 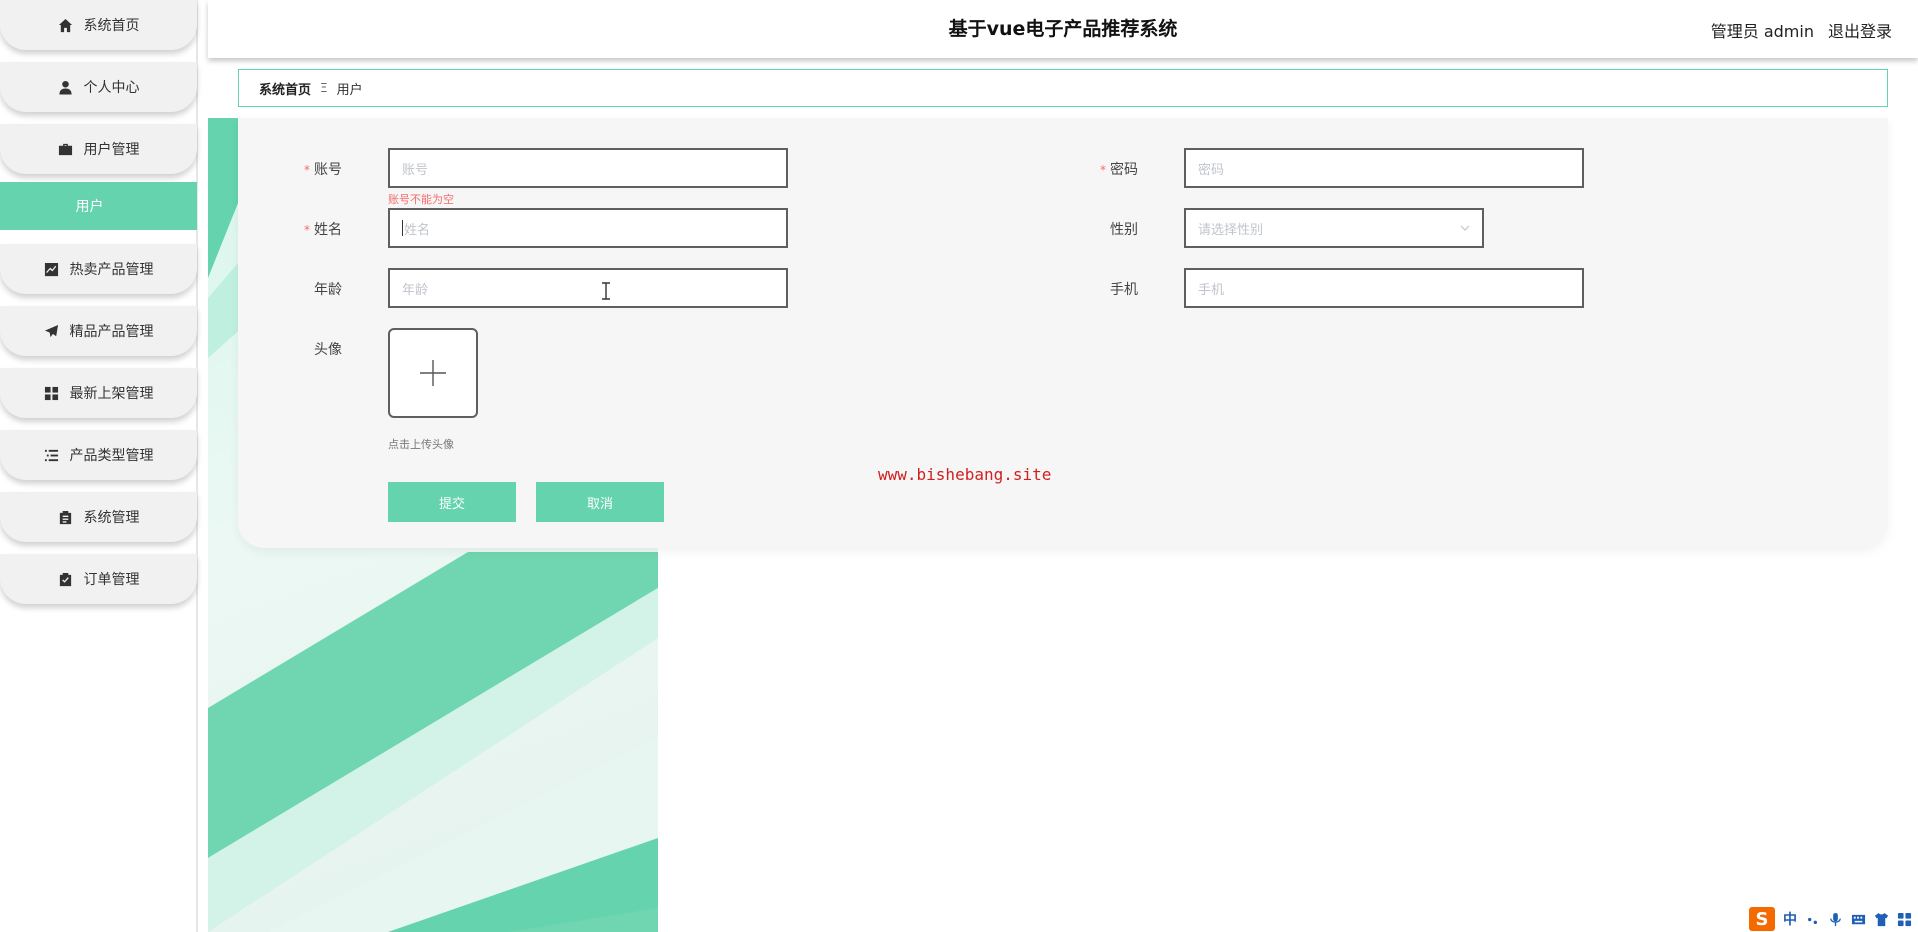 I want to click on phone-label-text: 手机, so click(x=1124, y=290).